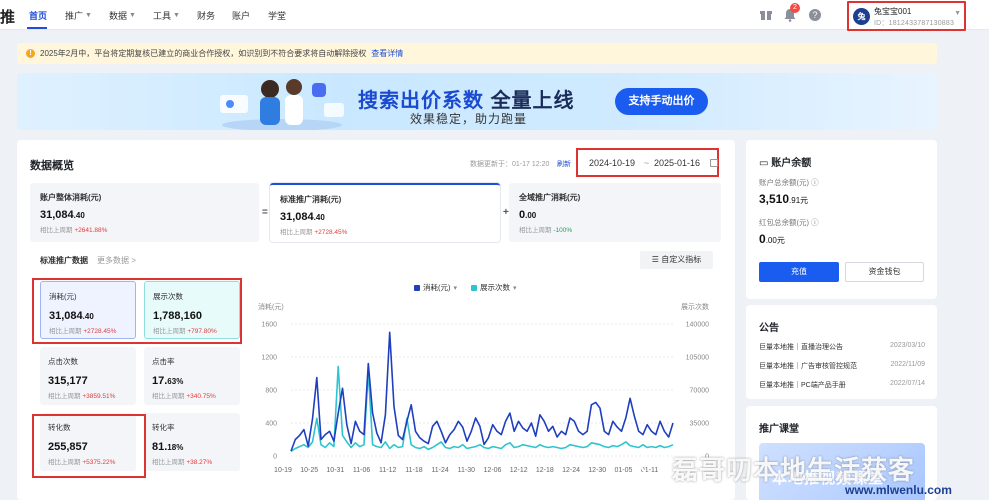 This screenshot has height=500, width=989. Describe the element at coordinates (192, 381) in the screenshot. I see `kpi-value: 17.63%` at that location.